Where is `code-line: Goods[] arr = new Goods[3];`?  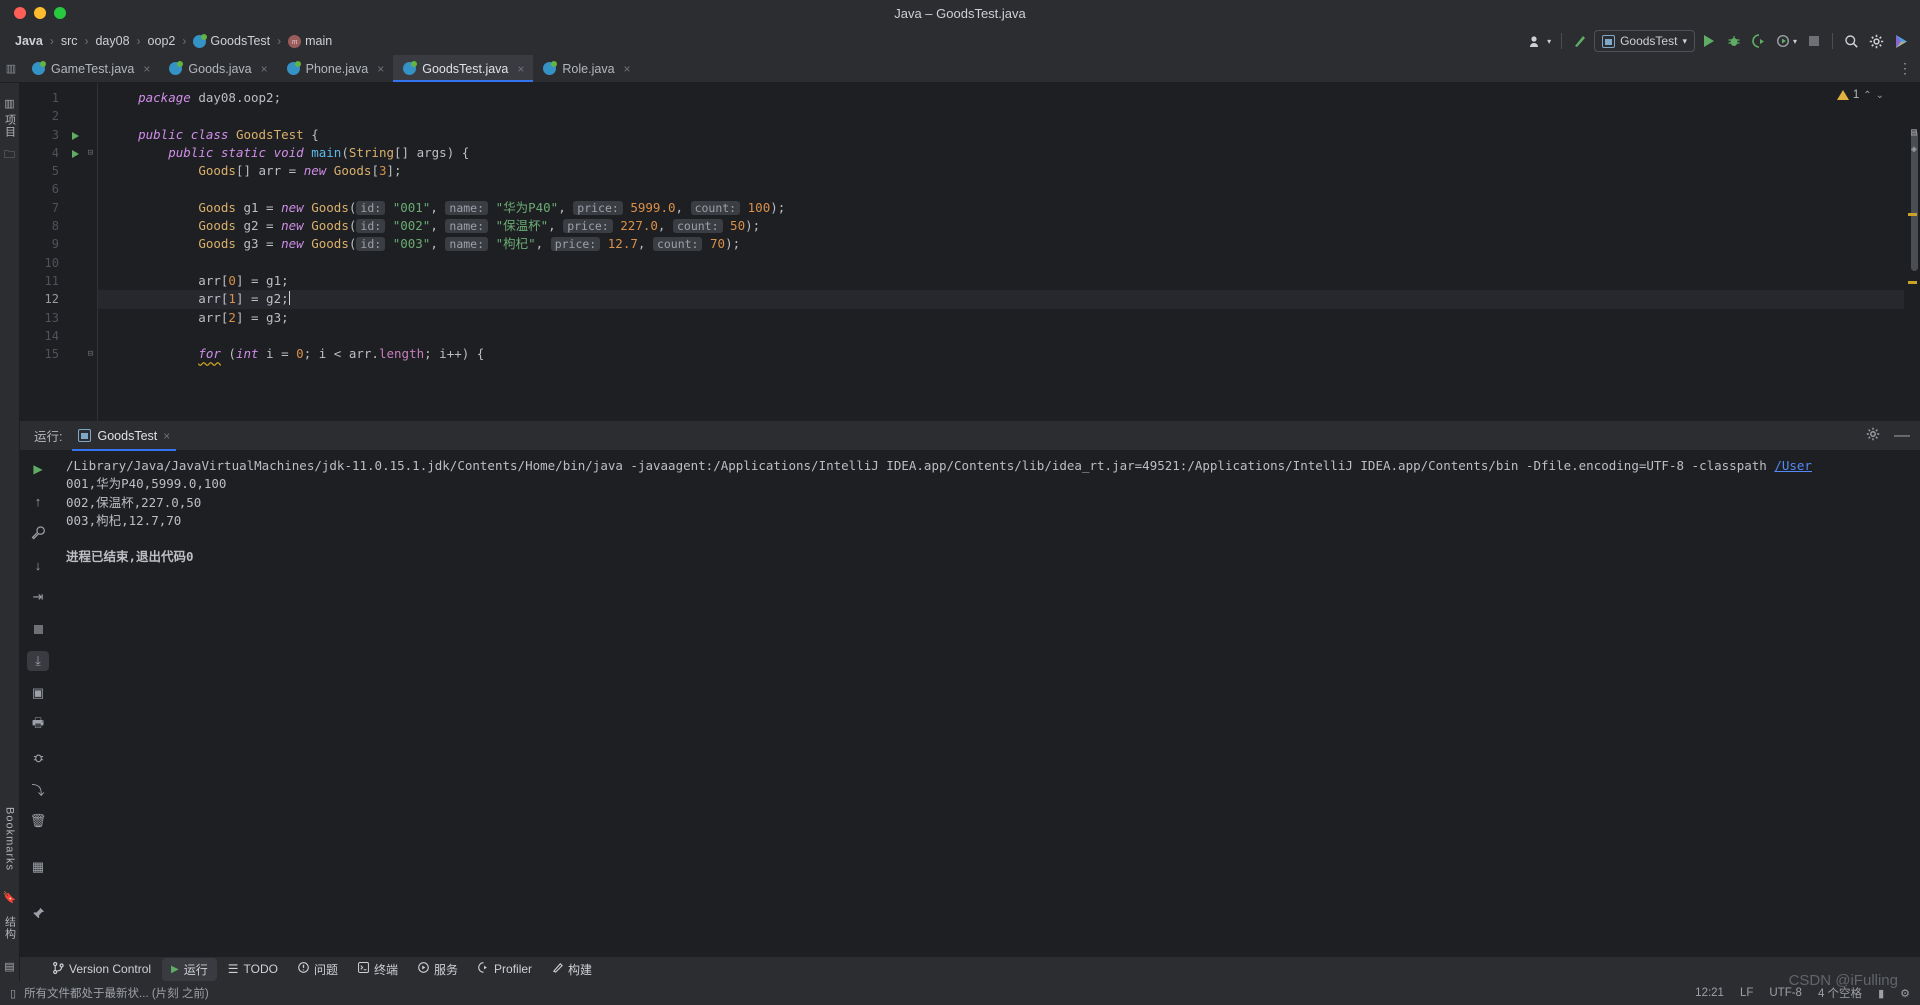 code-line: Goods[] arr = new Goods[3]; is located at coordinates (1009, 171).